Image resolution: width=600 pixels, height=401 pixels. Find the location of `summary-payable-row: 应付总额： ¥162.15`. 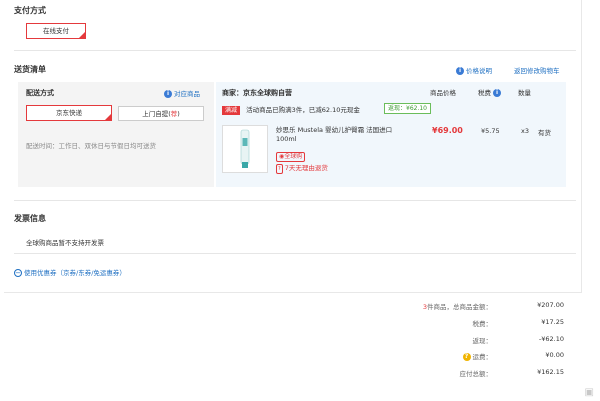

summary-payable-row: 应付总额： ¥162.15 is located at coordinates (472, 374).